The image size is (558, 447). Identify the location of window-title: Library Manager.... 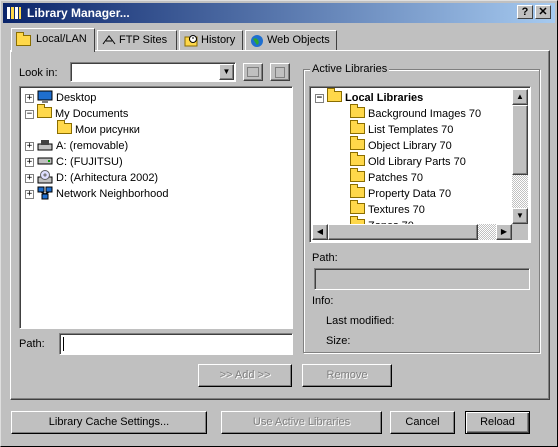
(78, 13).